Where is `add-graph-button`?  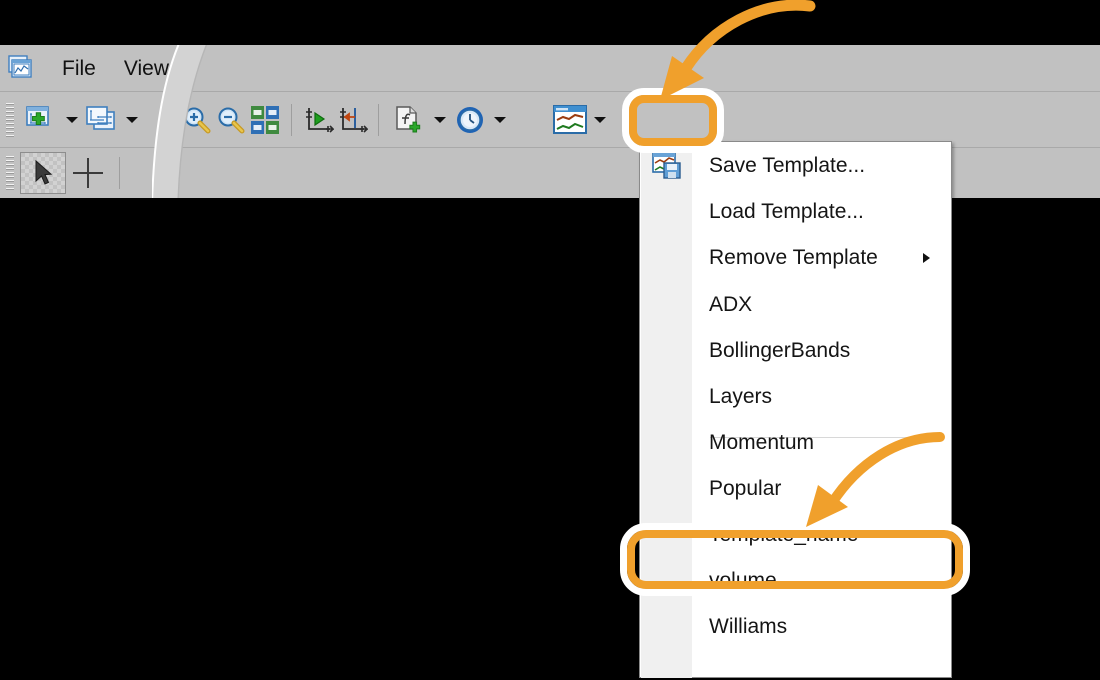 add-graph-button is located at coordinates (42, 120).